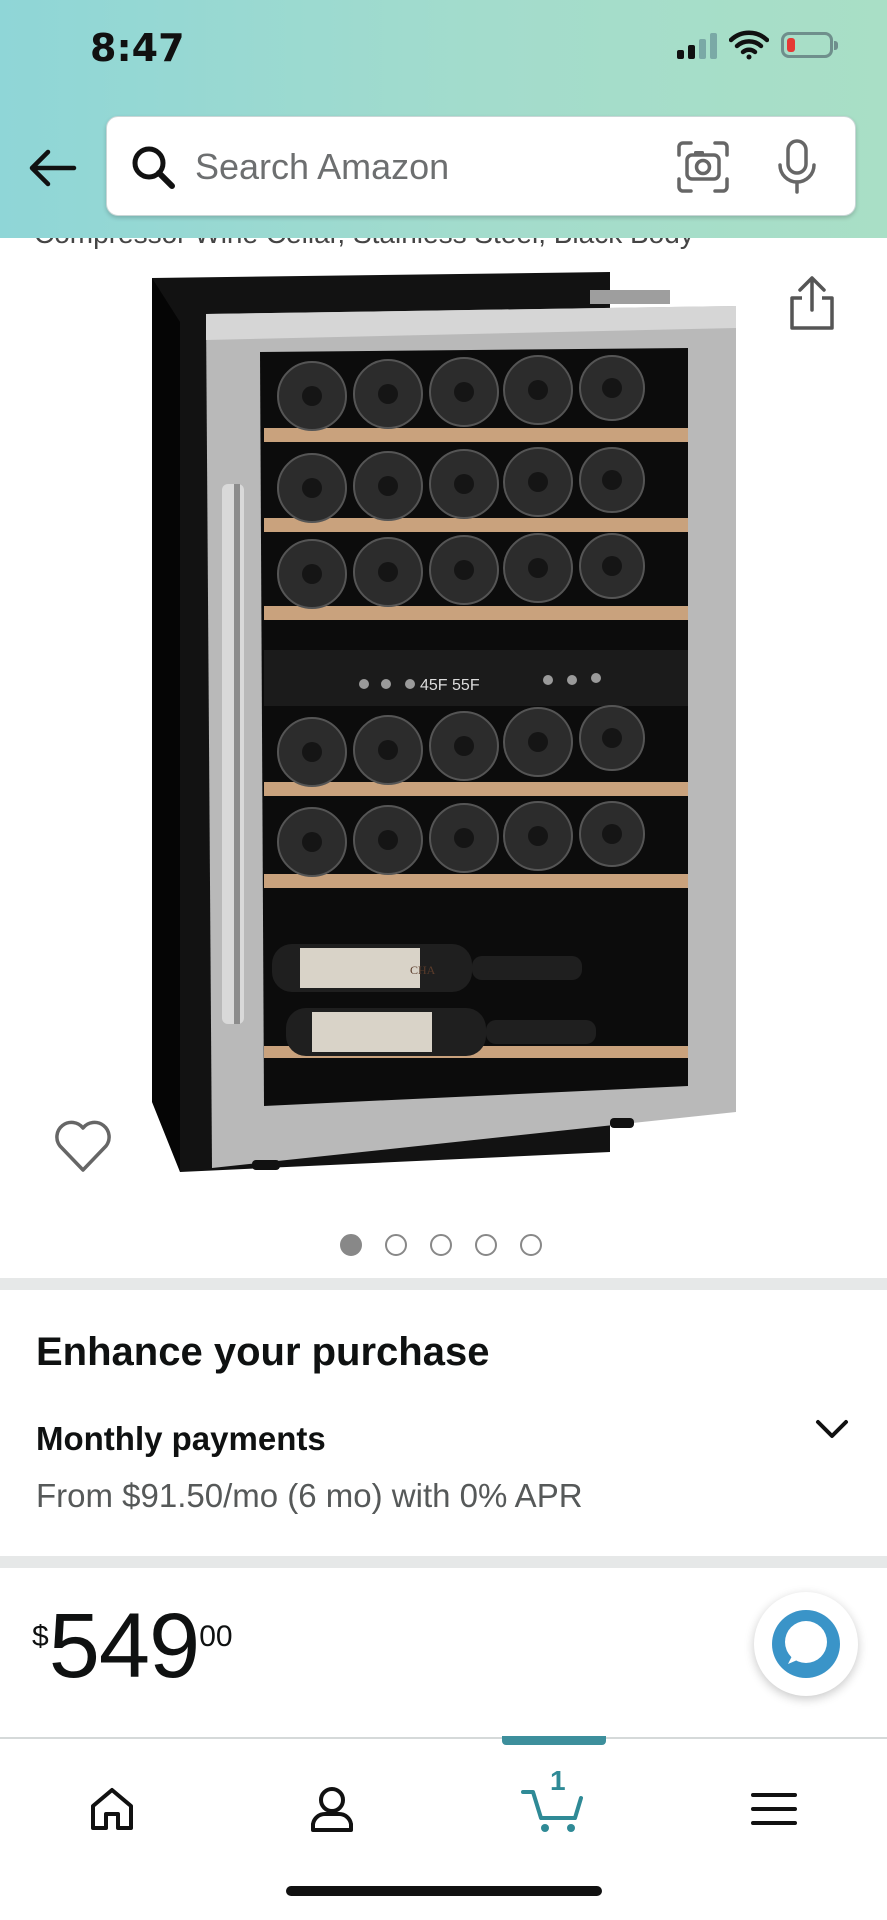 This screenshot has height=1920, width=887. What do you see at coordinates (124, 1646) in the screenshot?
I see `price-whole: 549` at bounding box center [124, 1646].